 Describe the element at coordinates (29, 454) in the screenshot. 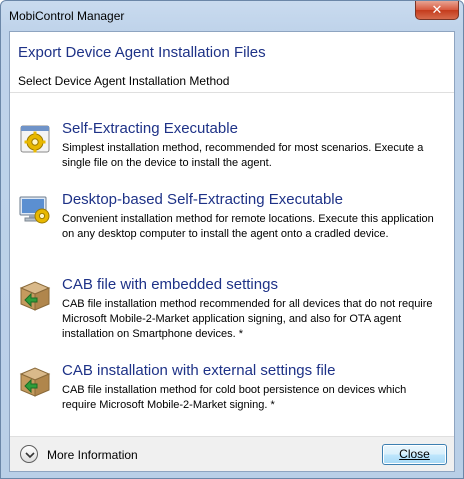

I see `chevron-down-icon` at that location.